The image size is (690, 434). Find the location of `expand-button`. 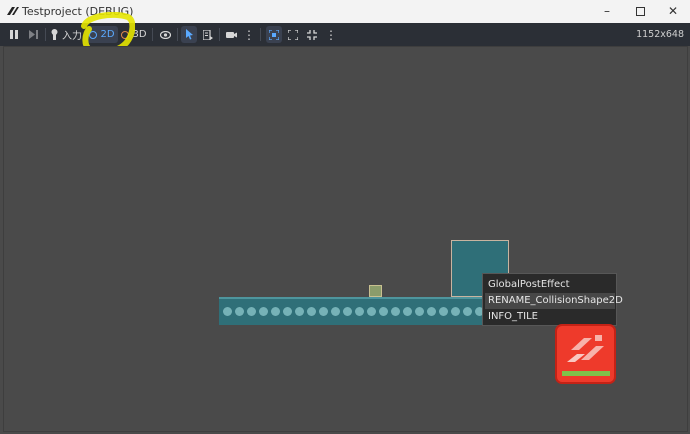

expand-button is located at coordinates (293, 34).